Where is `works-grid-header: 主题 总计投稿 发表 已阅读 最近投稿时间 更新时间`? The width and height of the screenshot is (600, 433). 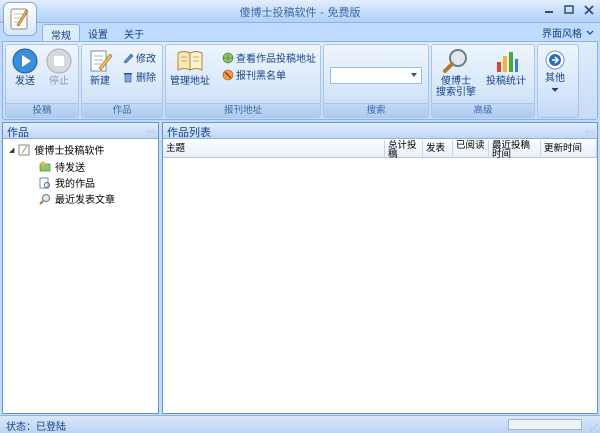
works-grid-header: 主题 总计投稿 发表 已阅读 最近投稿时间 更新时间 is located at coordinates (380, 149).